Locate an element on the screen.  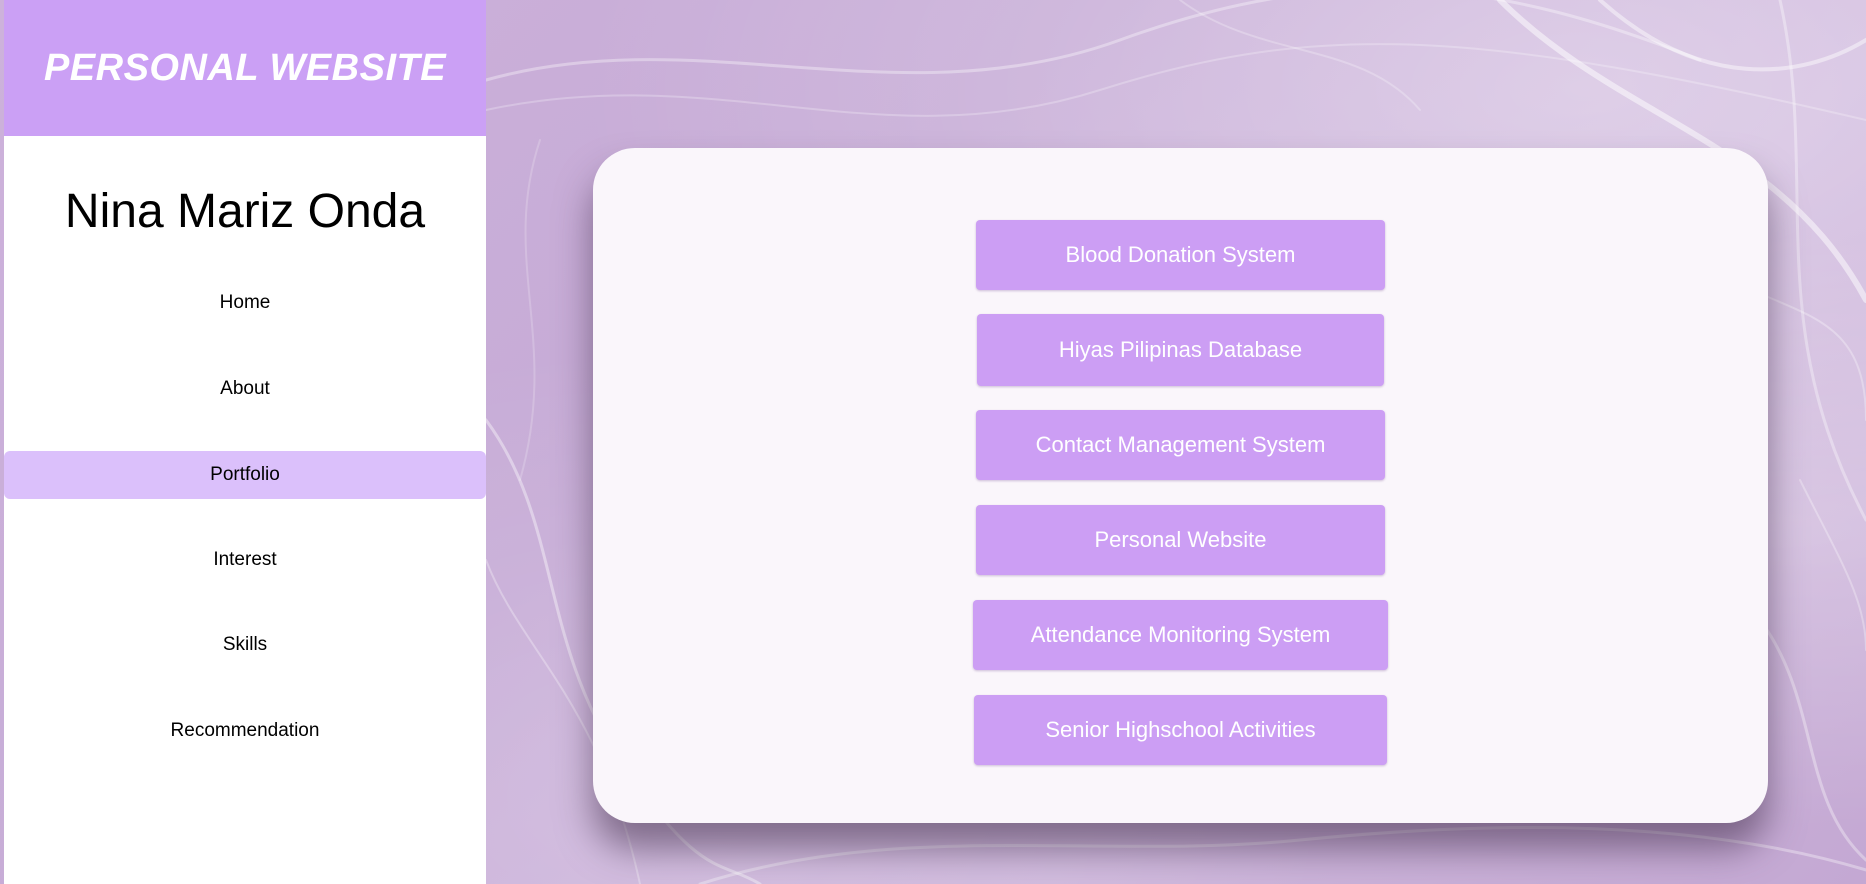
project-button-blood-donation-system: Blood Donation System is located at coordinates (1180, 255).